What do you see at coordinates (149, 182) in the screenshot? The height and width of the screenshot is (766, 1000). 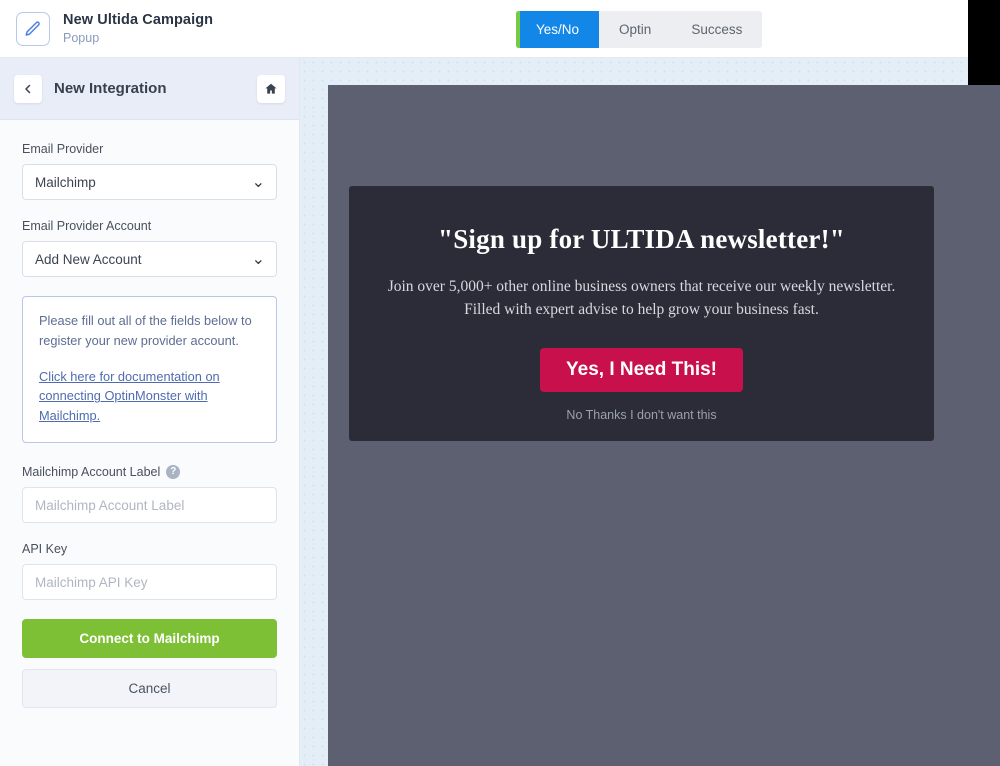 I see `select-email-provider: Mailchimp ⌄` at bounding box center [149, 182].